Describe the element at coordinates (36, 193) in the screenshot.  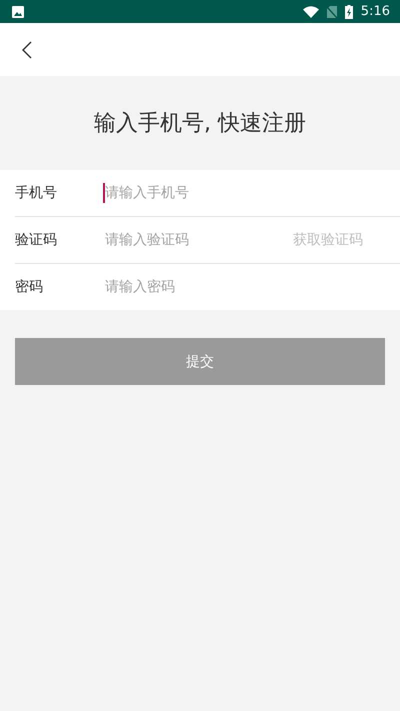
I see `field-label: 手机号` at that location.